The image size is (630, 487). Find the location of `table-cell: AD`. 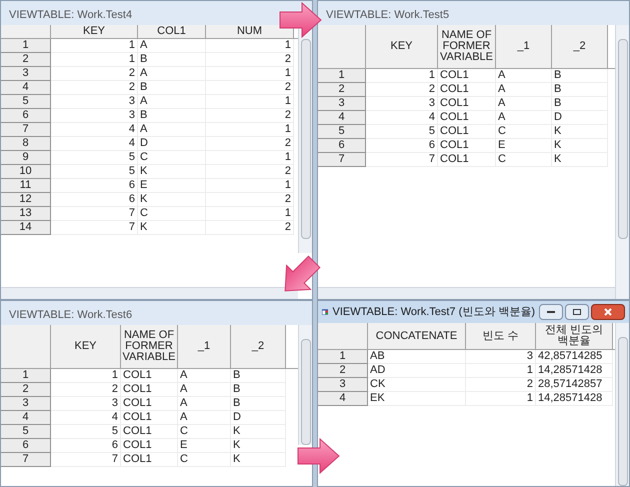

table-cell: AD is located at coordinates (417, 371).